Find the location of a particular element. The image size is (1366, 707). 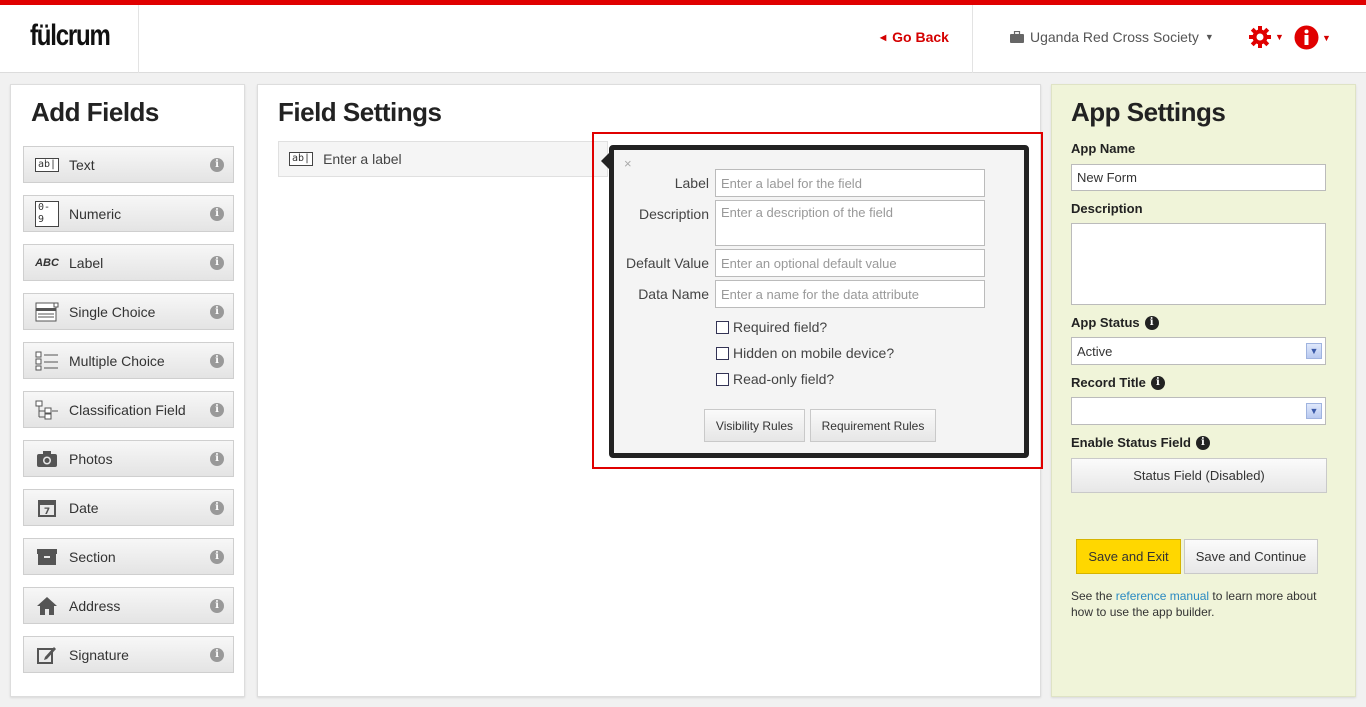

app-status-label-text: App Status is located at coordinates (1105, 322).